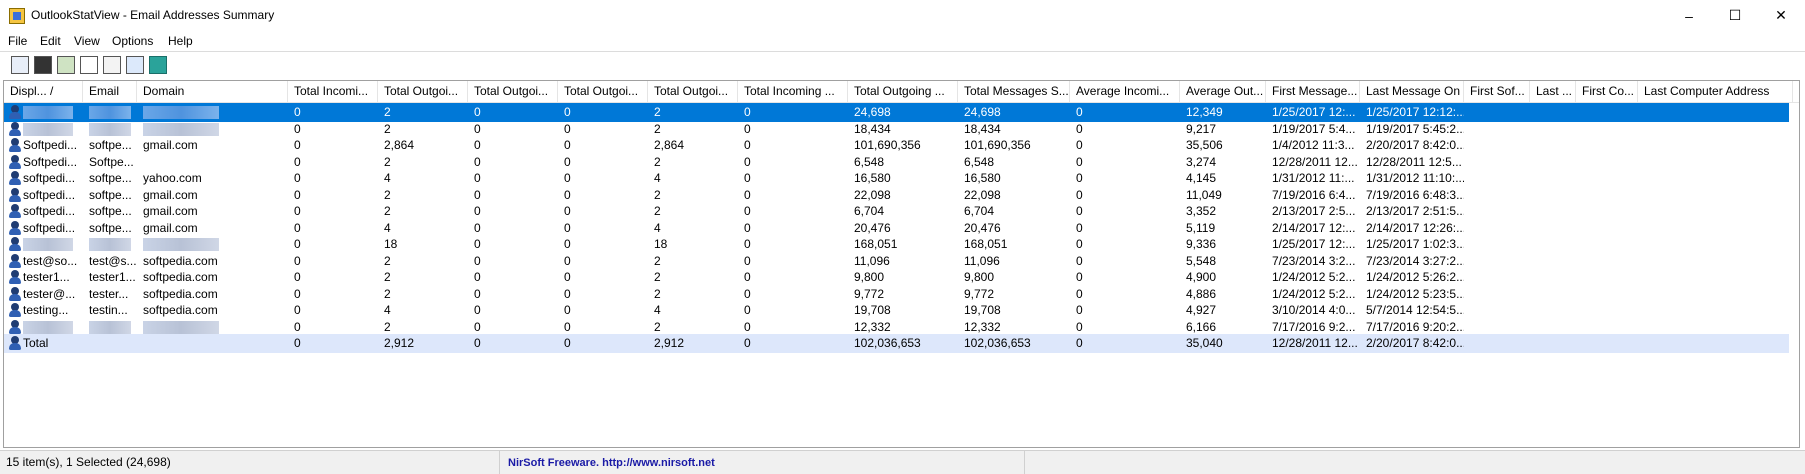 Image resolution: width=1805 pixels, height=474 pixels. I want to click on exit-icon, so click(158, 65).